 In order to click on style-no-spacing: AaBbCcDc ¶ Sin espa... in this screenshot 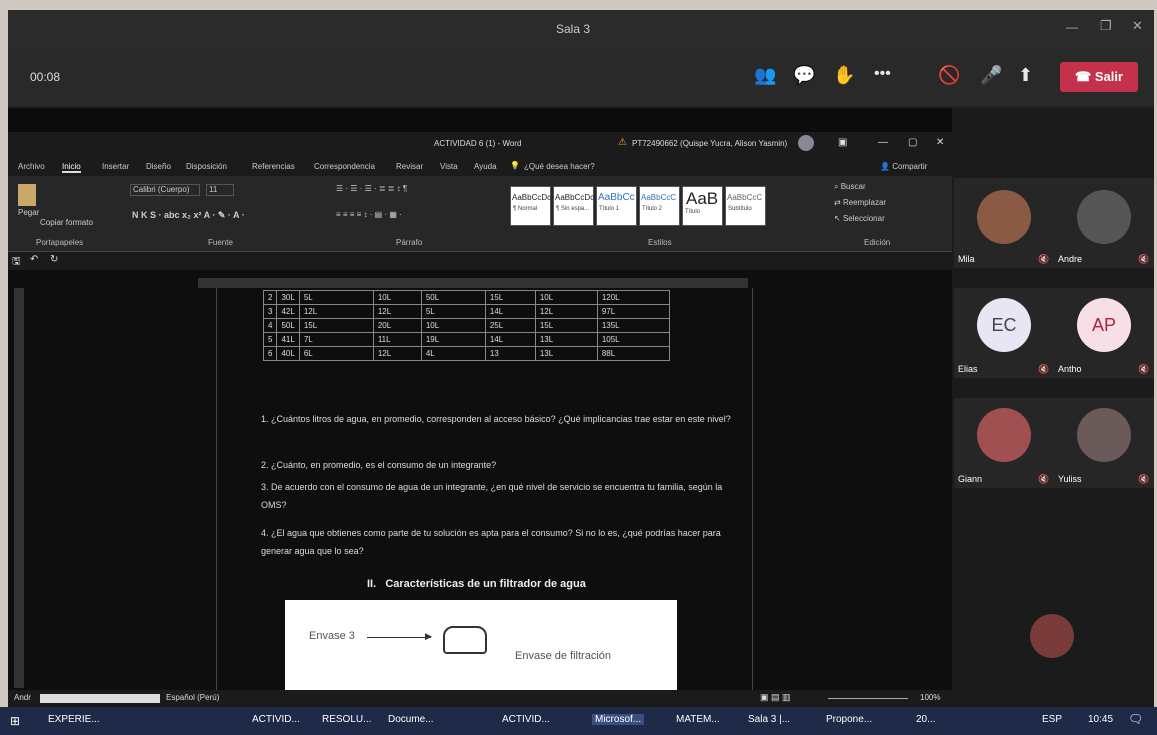, I will do `click(573, 206)`.